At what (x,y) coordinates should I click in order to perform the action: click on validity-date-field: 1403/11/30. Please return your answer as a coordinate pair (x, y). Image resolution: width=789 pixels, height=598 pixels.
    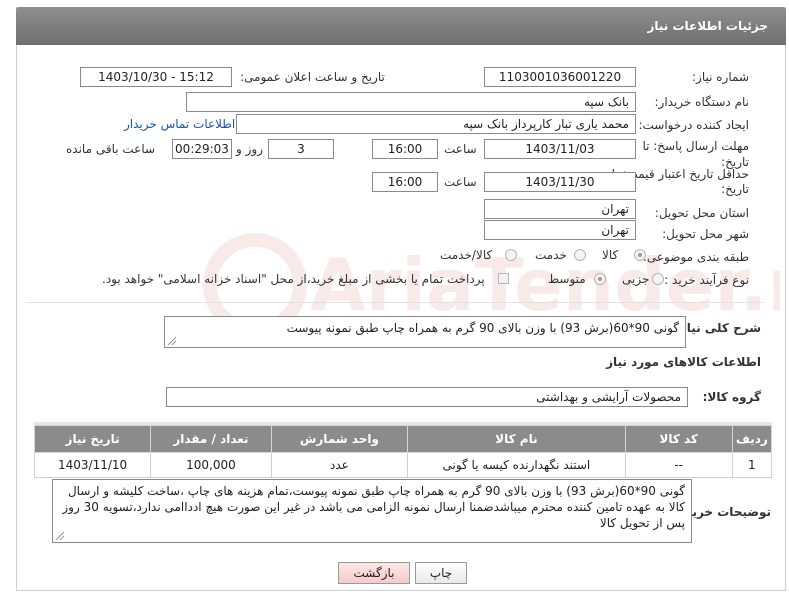
    Looking at the image, I should click on (560, 182).